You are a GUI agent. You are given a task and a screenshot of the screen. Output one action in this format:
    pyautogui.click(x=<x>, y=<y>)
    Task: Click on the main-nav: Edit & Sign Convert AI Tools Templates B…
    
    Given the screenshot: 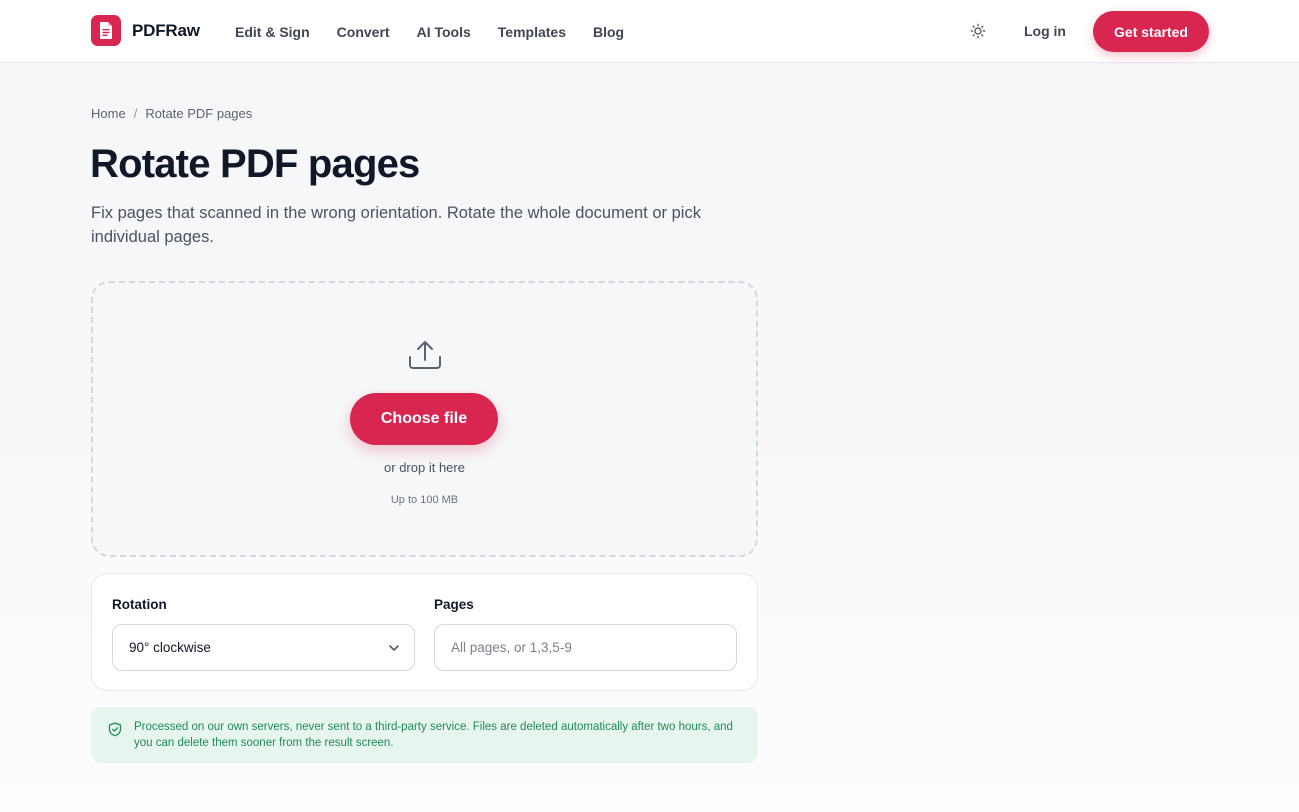 What is the action you would take?
    pyautogui.click(x=429, y=31)
    